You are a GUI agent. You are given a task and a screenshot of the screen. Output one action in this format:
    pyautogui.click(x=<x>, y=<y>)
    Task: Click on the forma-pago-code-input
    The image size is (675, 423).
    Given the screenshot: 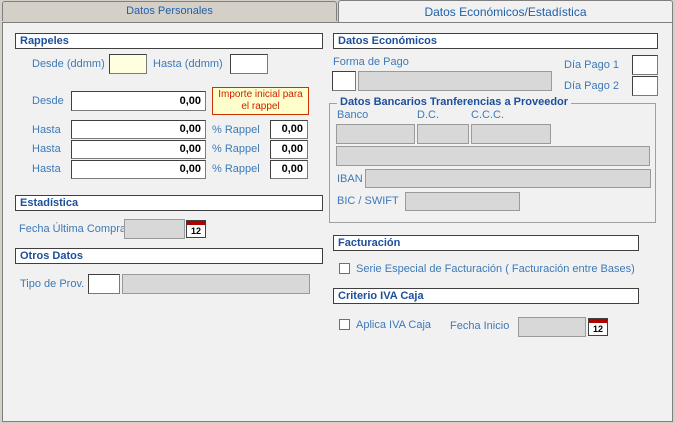 What is the action you would take?
    pyautogui.click(x=344, y=81)
    